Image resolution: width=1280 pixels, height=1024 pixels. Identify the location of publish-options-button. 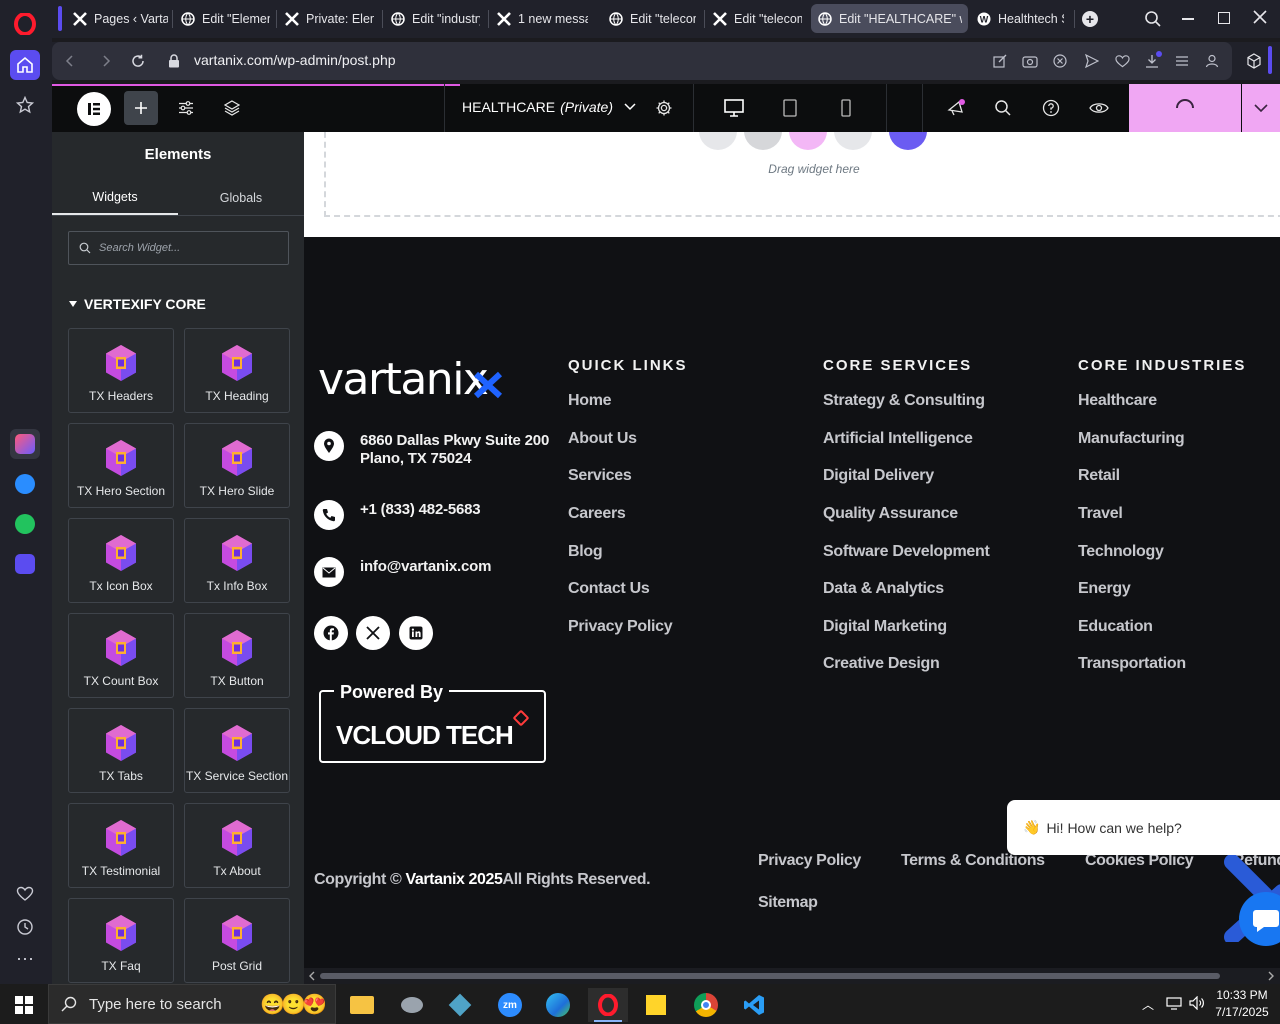
(1261, 108).